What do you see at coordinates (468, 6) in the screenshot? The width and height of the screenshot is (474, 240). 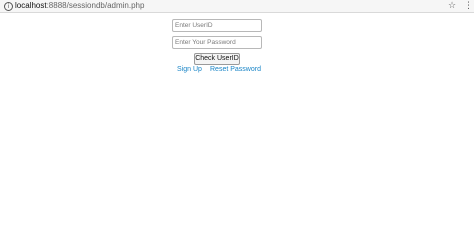 I see `kebab-menu-icon: ⋮` at bounding box center [468, 6].